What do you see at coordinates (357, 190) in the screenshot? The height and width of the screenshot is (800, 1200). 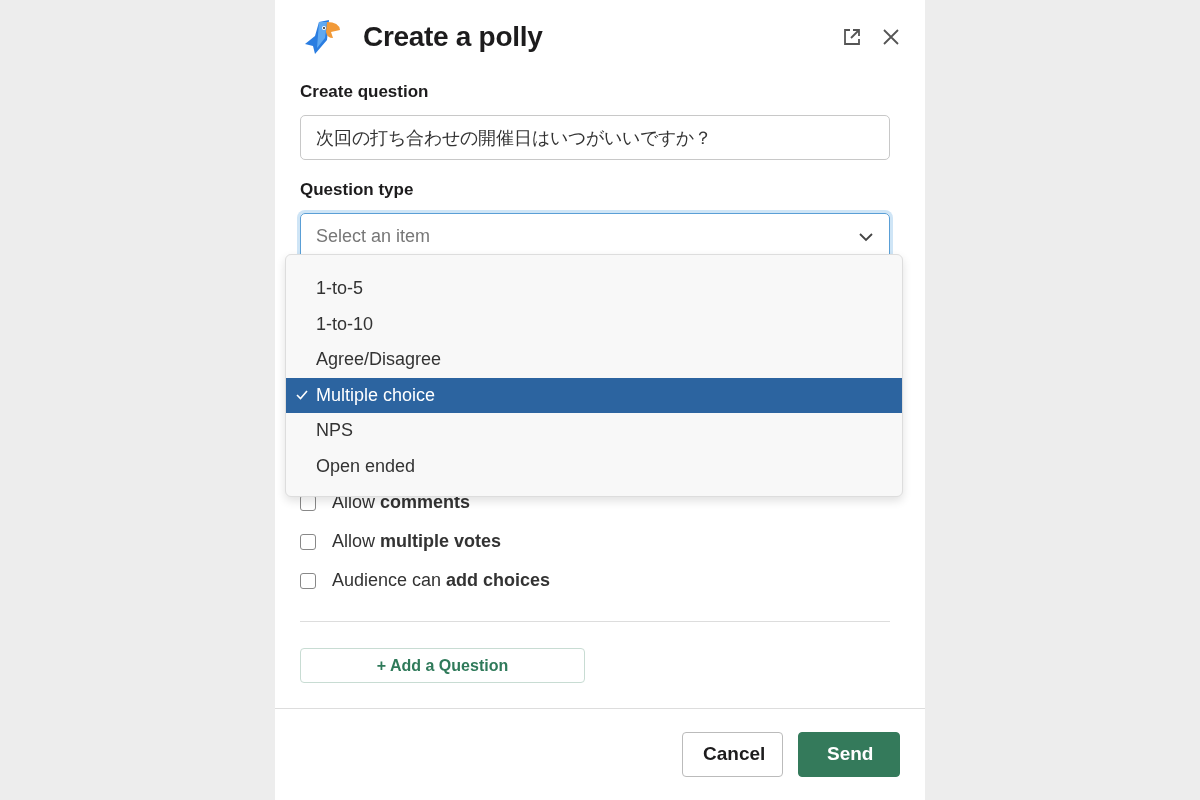 I see `field-label: Question type` at bounding box center [357, 190].